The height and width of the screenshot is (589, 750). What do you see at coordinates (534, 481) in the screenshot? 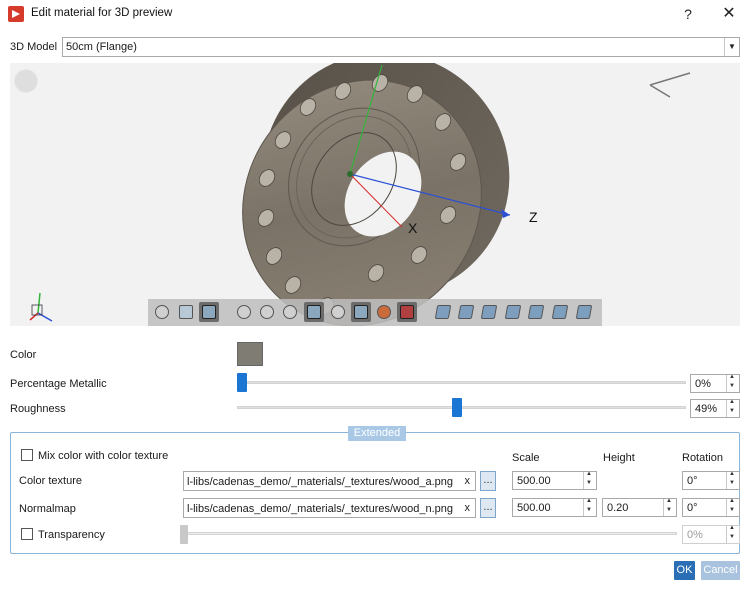
I see `color-texture-scale: 500.00` at bounding box center [534, 481].